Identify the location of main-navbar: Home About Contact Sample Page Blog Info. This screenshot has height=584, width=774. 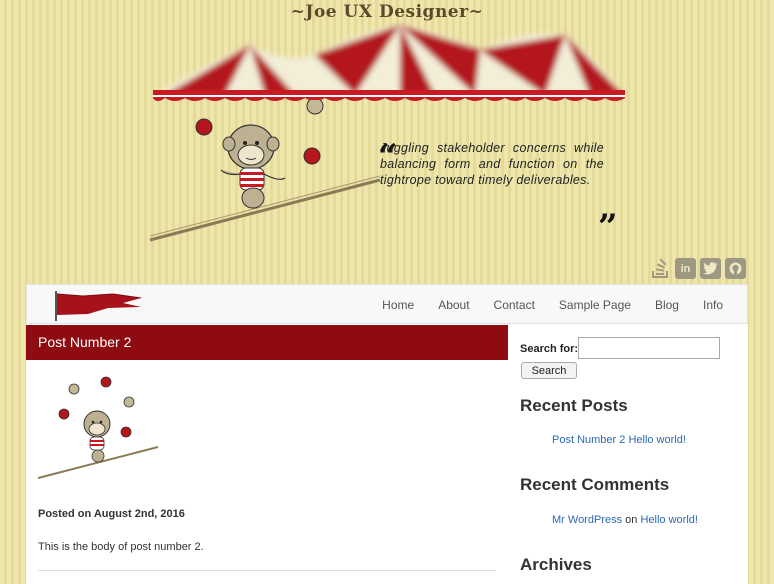
(387, 304).